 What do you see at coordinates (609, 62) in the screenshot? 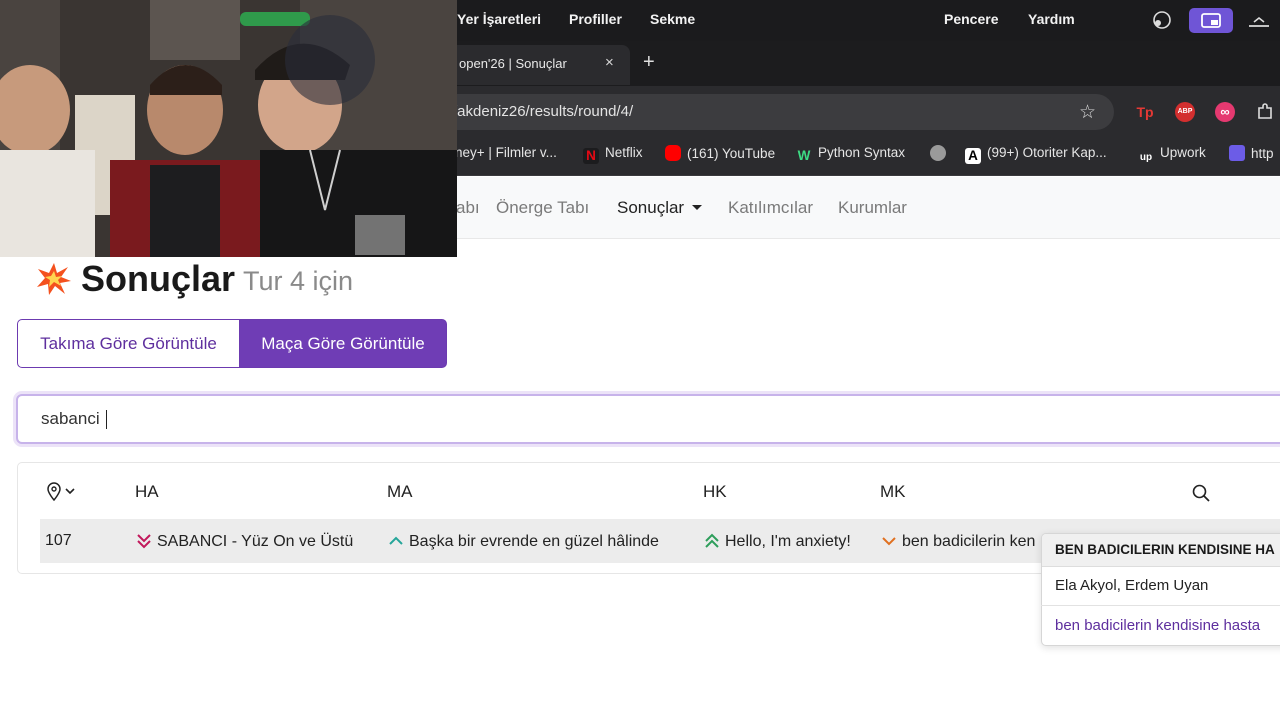
I see `tab-close-icon: ×` at bounding box center [609, 62].